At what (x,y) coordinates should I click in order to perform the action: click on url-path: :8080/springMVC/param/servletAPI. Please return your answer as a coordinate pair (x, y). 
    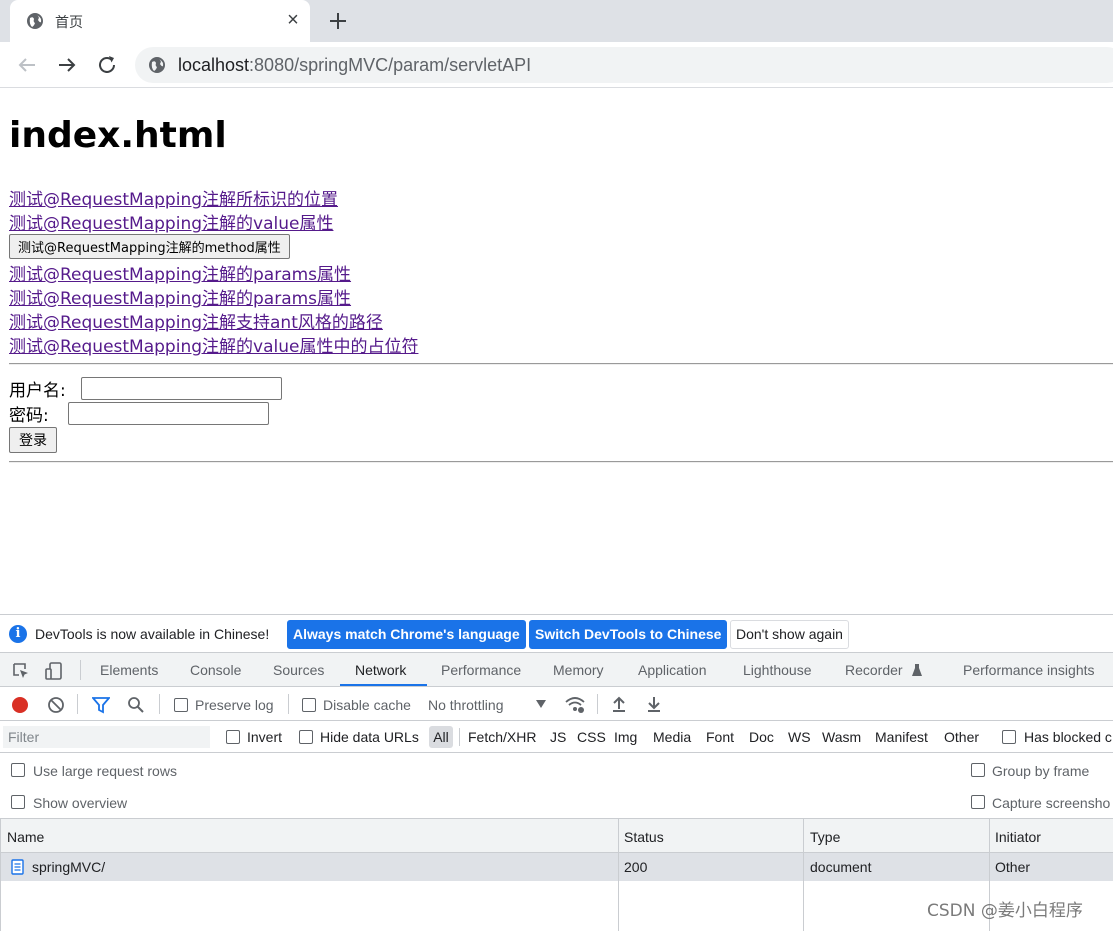
    Looking at the image, I should click on (390, 65).